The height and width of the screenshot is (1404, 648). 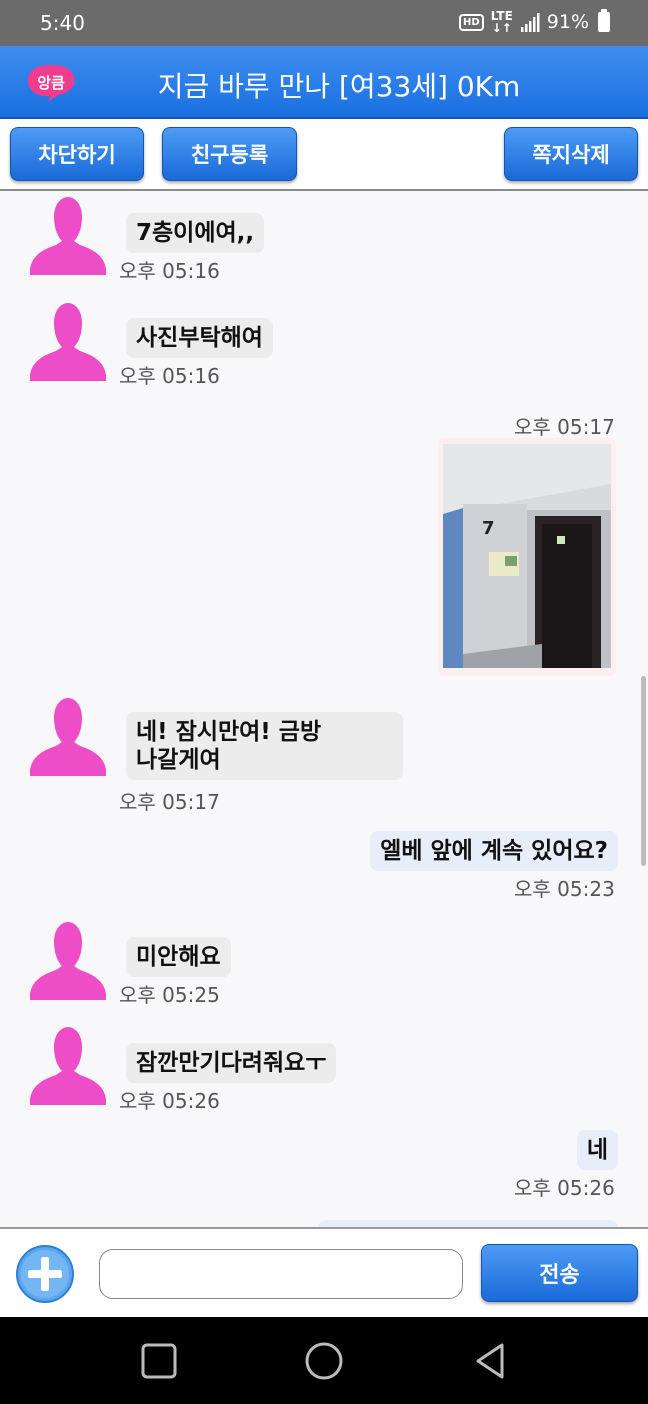 I want to click on message-bubble: 잠깐만기다려줘요ㅜ, so click(x=231, y=1063).